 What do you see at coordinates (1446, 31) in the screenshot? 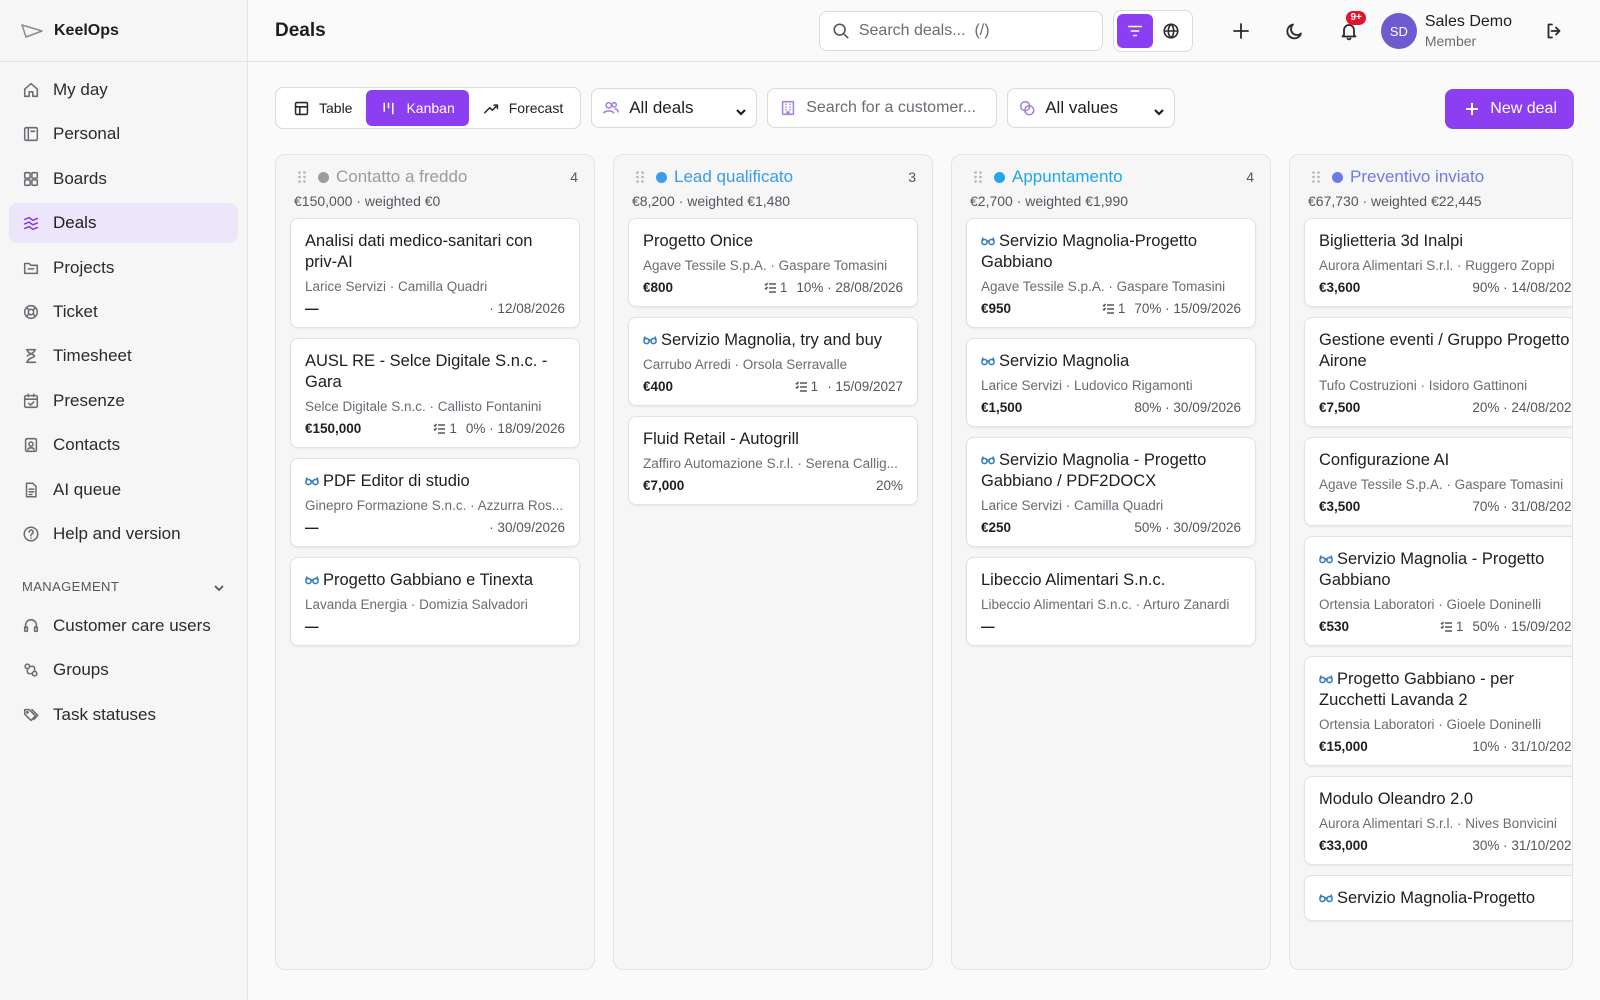
I see `user-menu: SD Sales Demo Member` at bounding box center [1446, 31].